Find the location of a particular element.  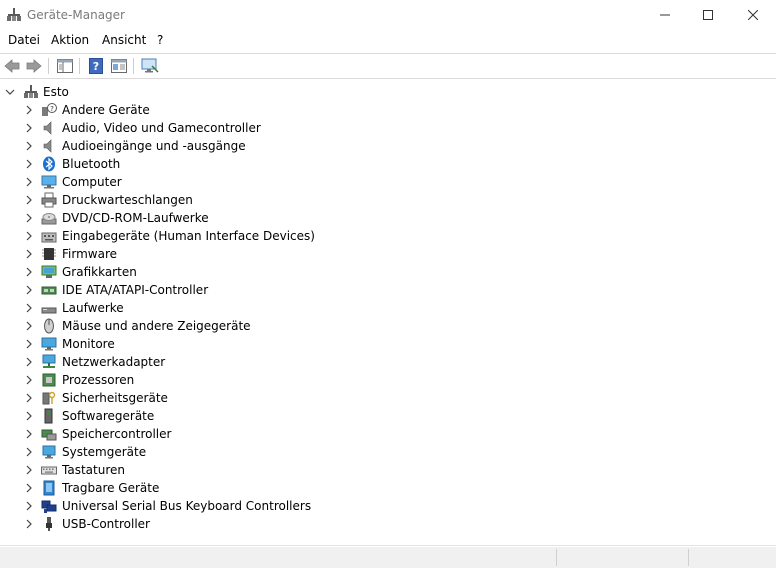

portable-device-icon is located at coordinates (49, 488).